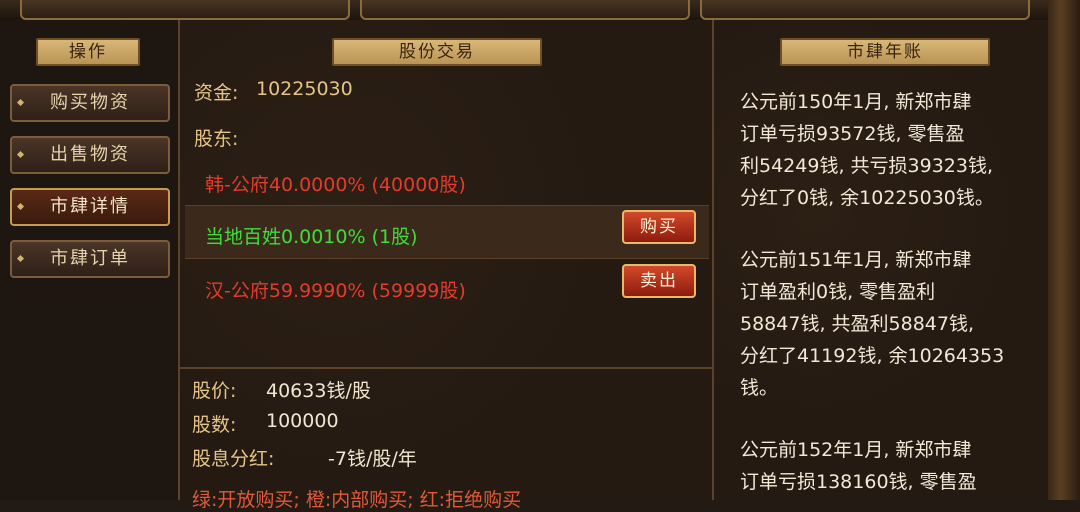  What do you see at coordinates (214, 391) in the screenshot?
I see `share-price-label: 股价:` at bounding box center [214, 391].